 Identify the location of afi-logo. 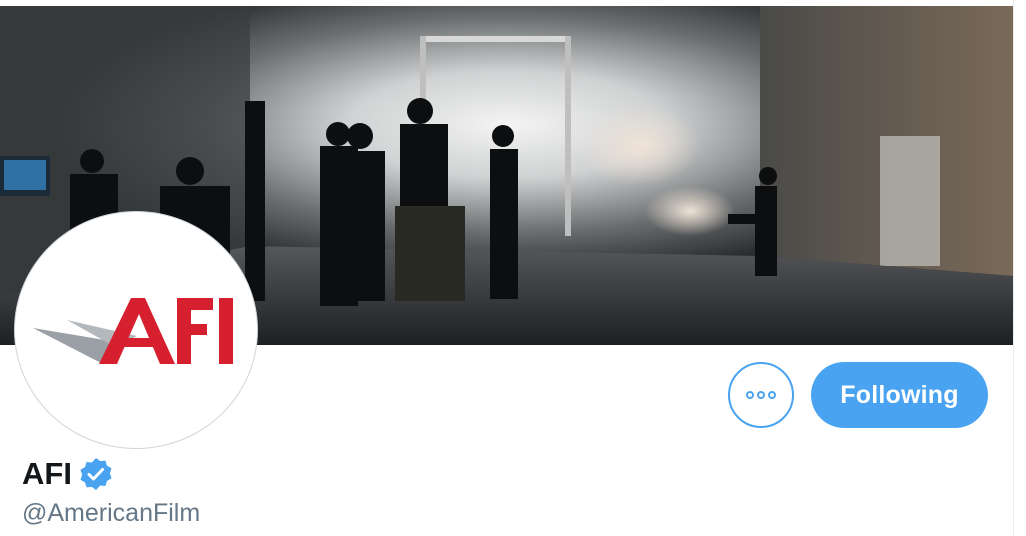
(133, 331).